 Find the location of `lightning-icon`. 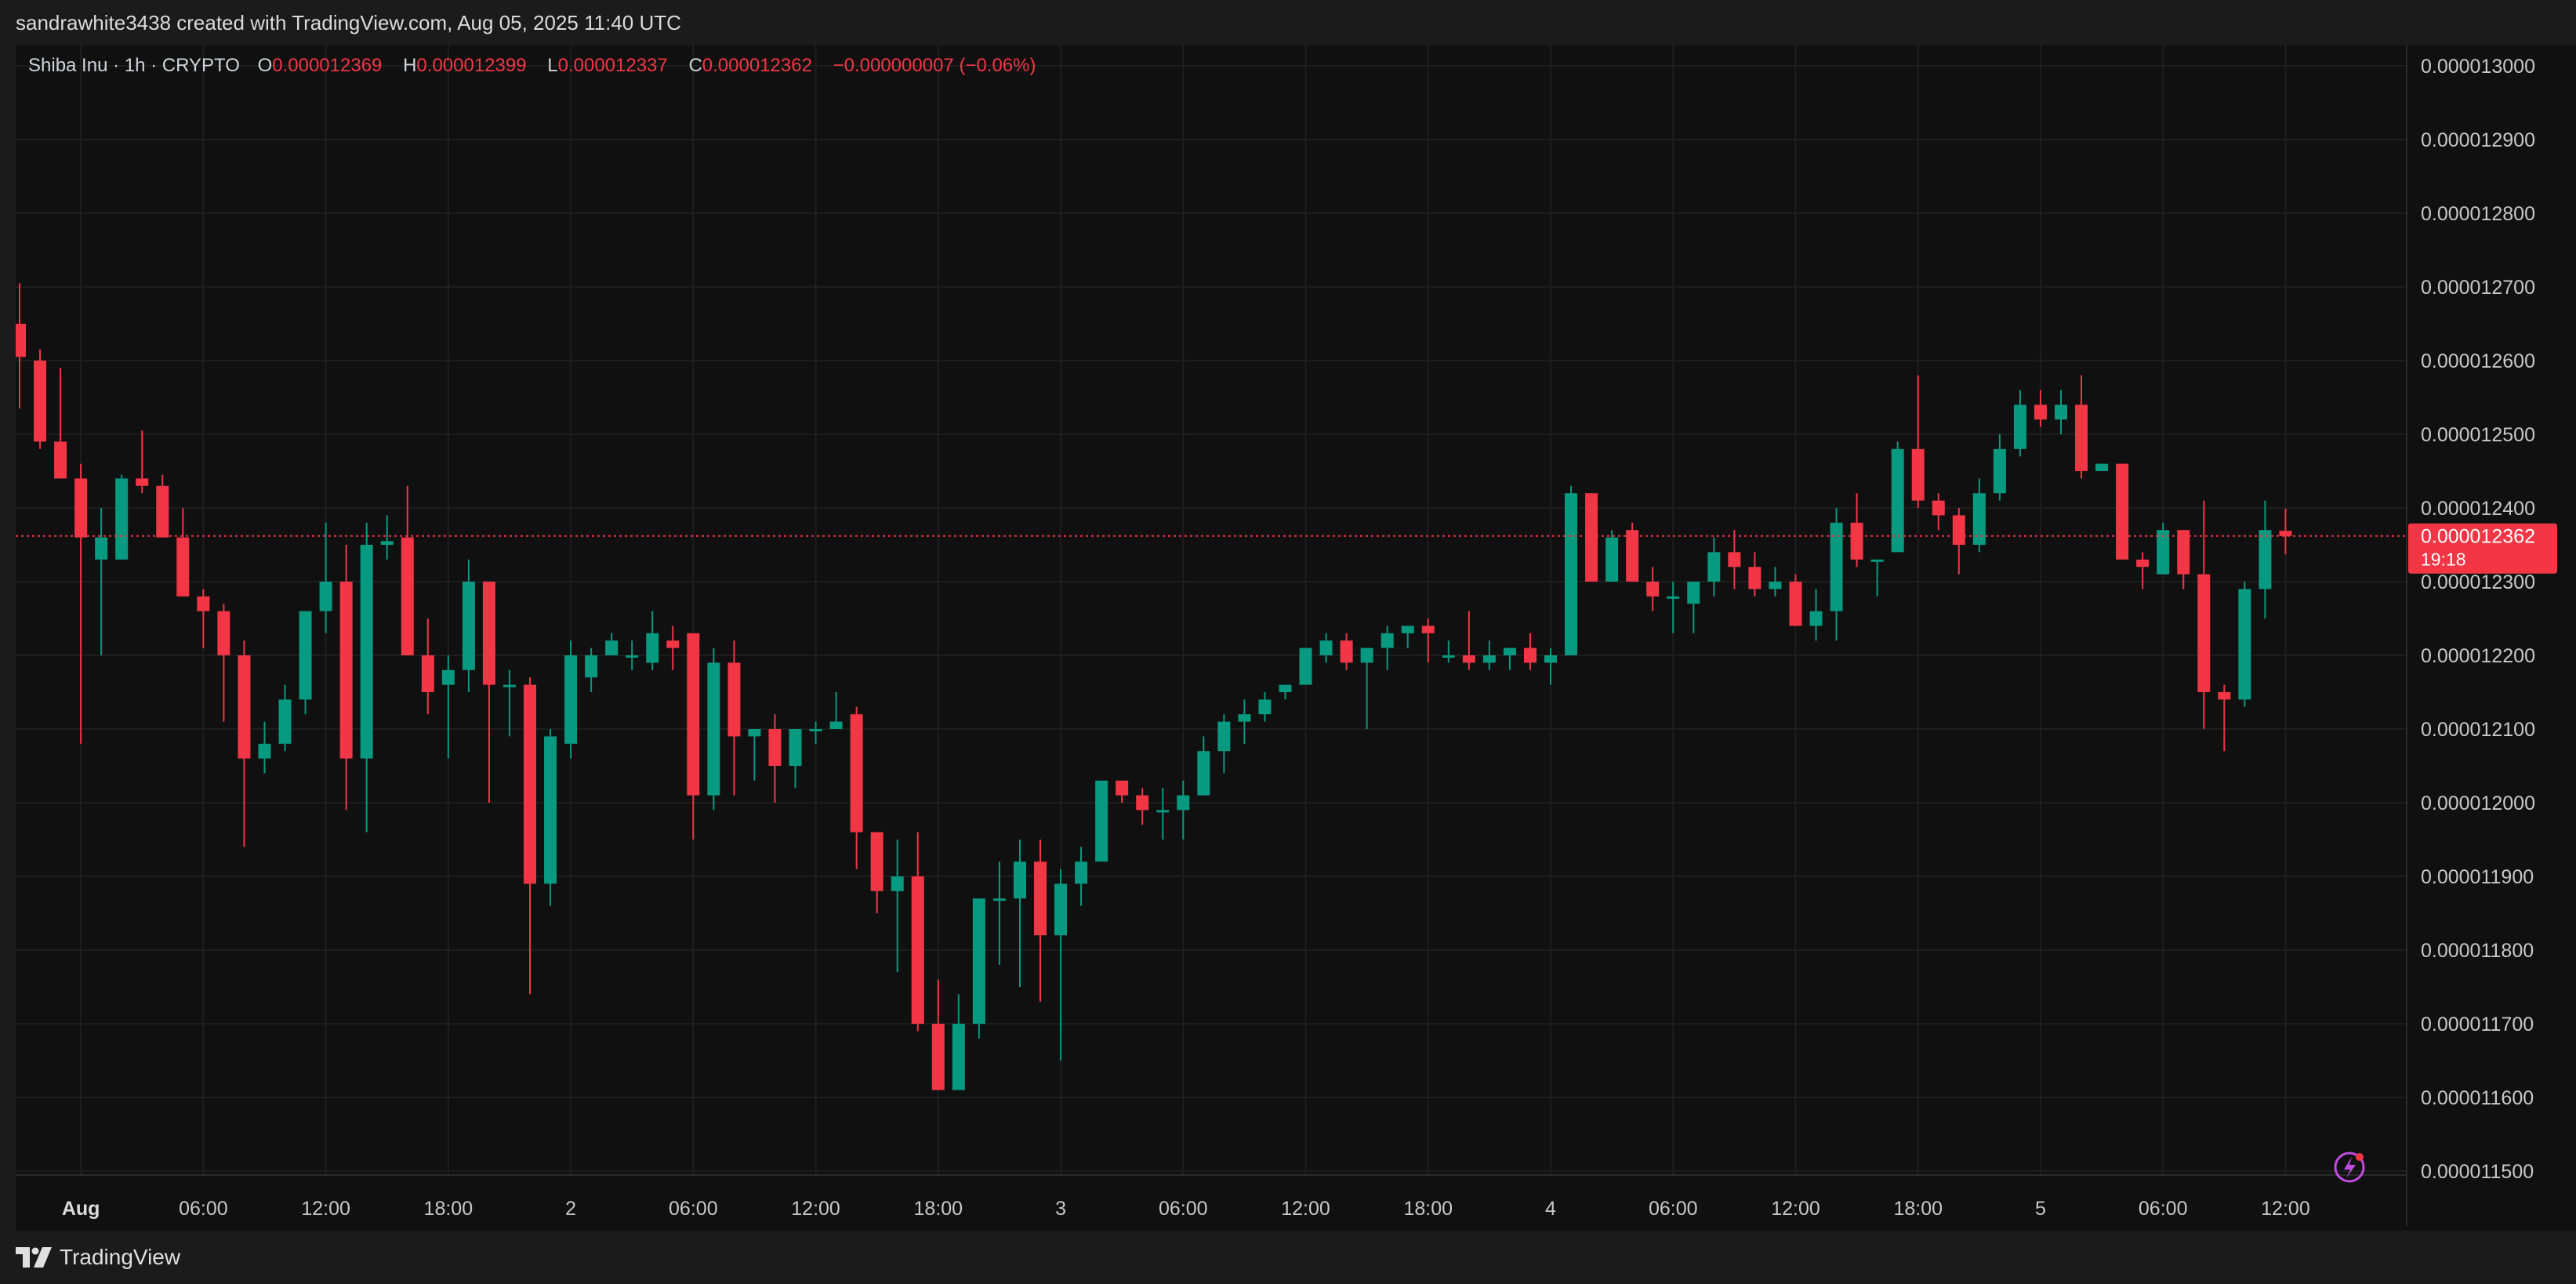

lightning-icon is located at coordinates (2350, 1167).